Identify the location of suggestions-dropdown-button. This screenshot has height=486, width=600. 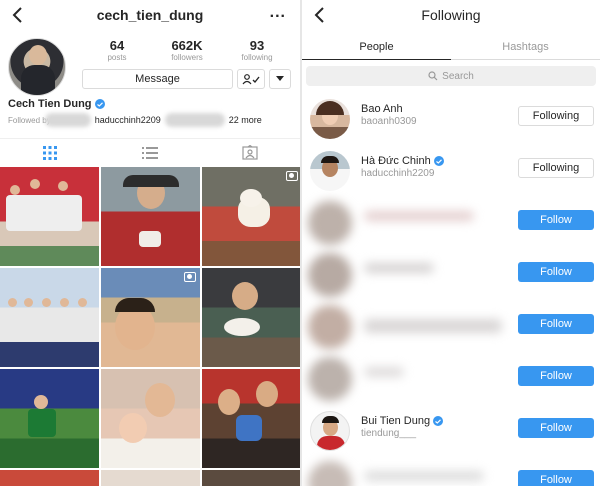
(280, 79).